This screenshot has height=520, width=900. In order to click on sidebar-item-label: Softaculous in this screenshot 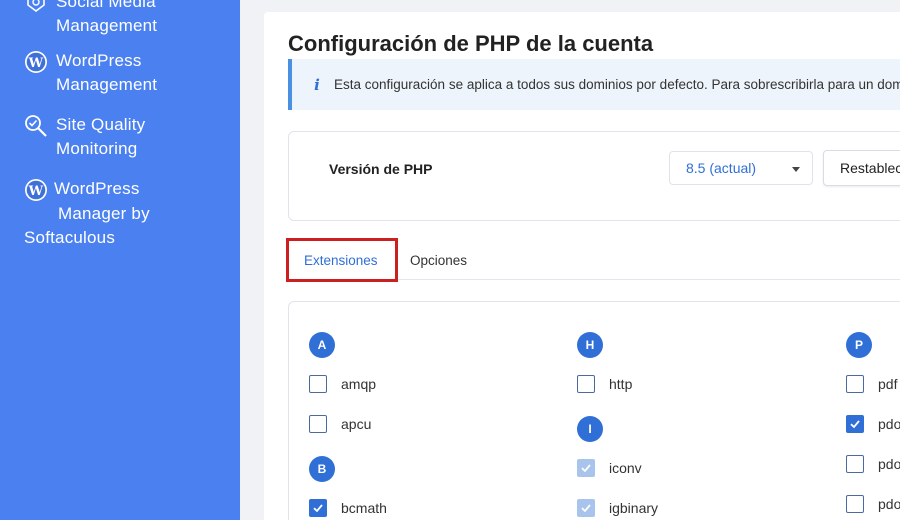, I will do `click(70, 237)`.